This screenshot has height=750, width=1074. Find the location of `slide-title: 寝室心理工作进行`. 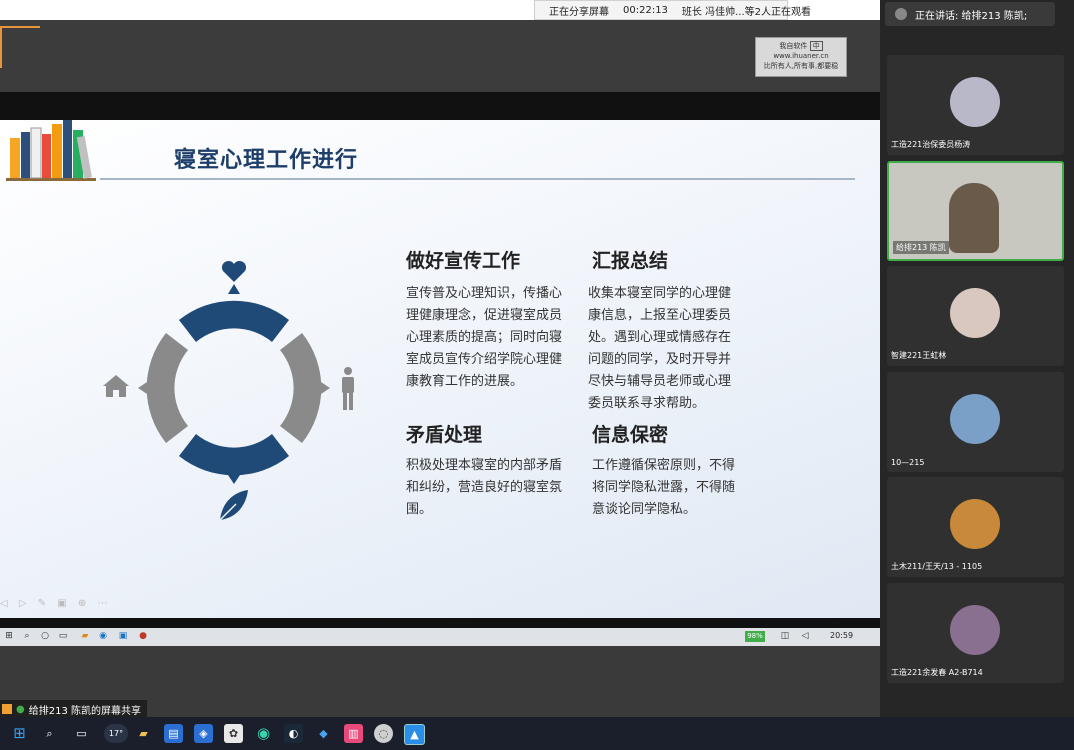

slide-title: 寝室心理工作进行 is located at coordinates (266, 160).